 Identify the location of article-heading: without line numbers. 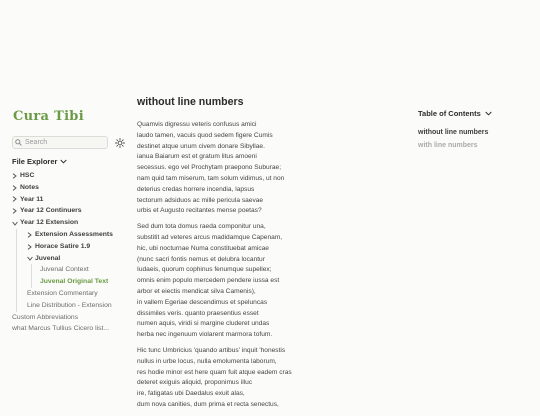
(190, 102).